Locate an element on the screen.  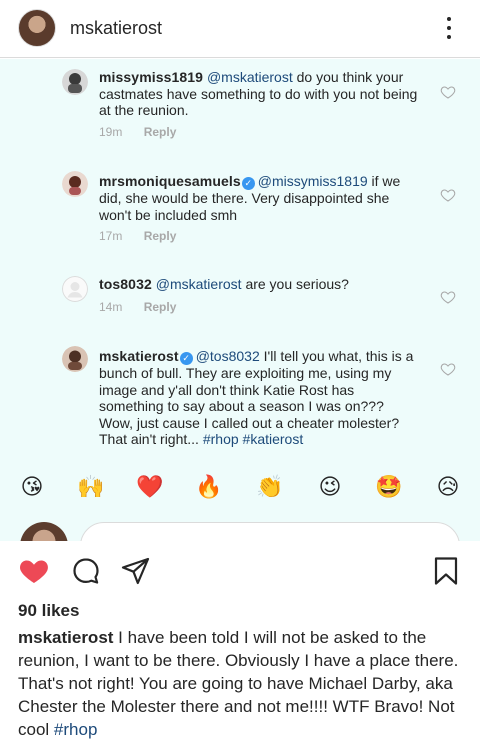
caption-hashtag: #rhop is located at coordinates (75, 729).